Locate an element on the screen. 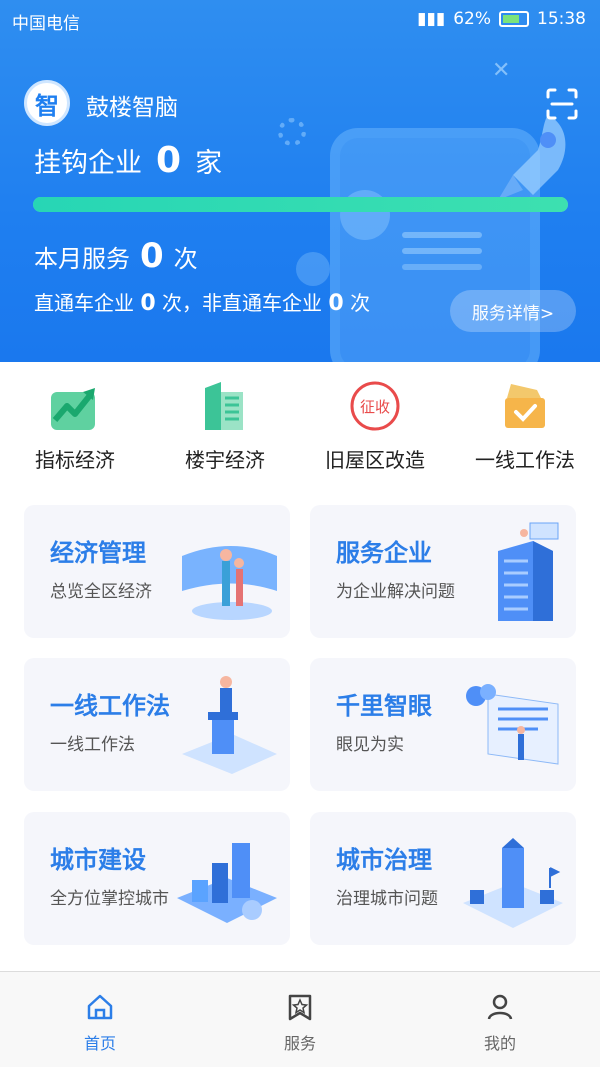 The width and height of the screenshot is (600, 1067). tab-service: 服务 is located at coordinates (300, 1019).